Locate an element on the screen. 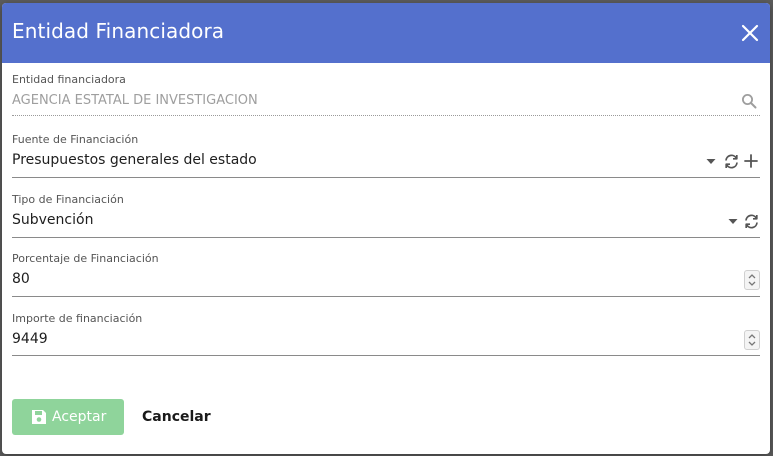 The height and width of the screenshot is (456, 773). cancel-button: Cancelar is located at coordinates (176, 417).